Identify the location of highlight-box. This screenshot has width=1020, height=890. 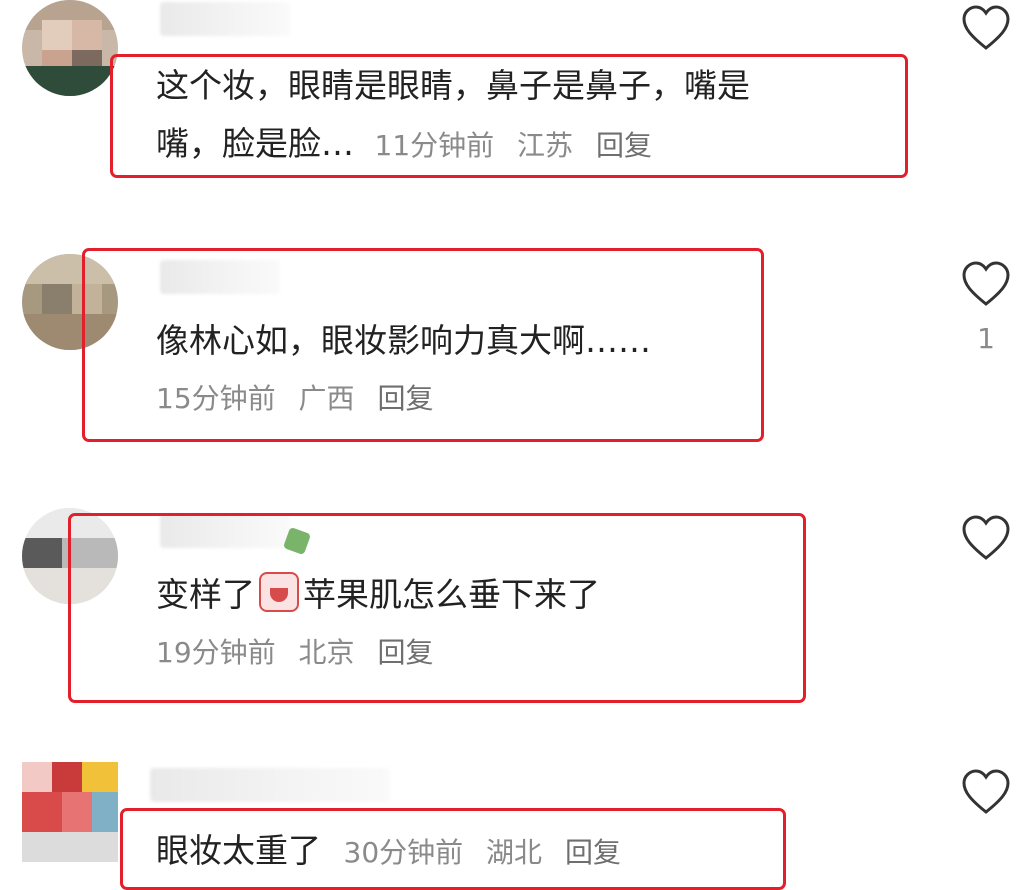
(453, 849).